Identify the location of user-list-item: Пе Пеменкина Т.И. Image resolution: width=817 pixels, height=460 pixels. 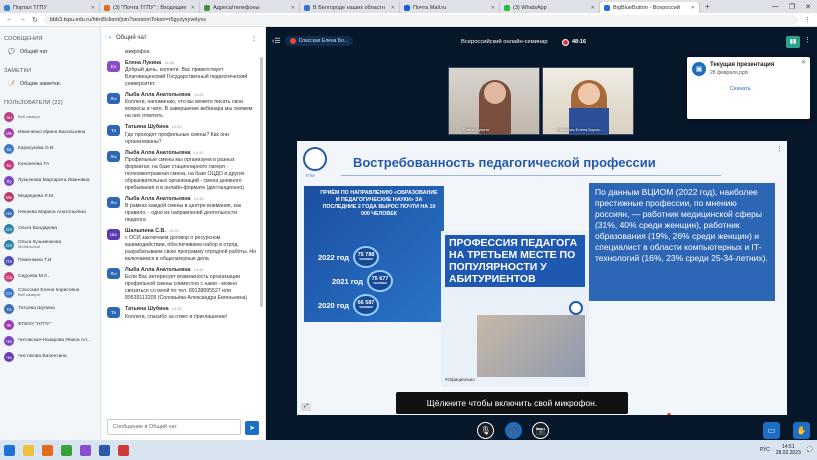
(50, 261).